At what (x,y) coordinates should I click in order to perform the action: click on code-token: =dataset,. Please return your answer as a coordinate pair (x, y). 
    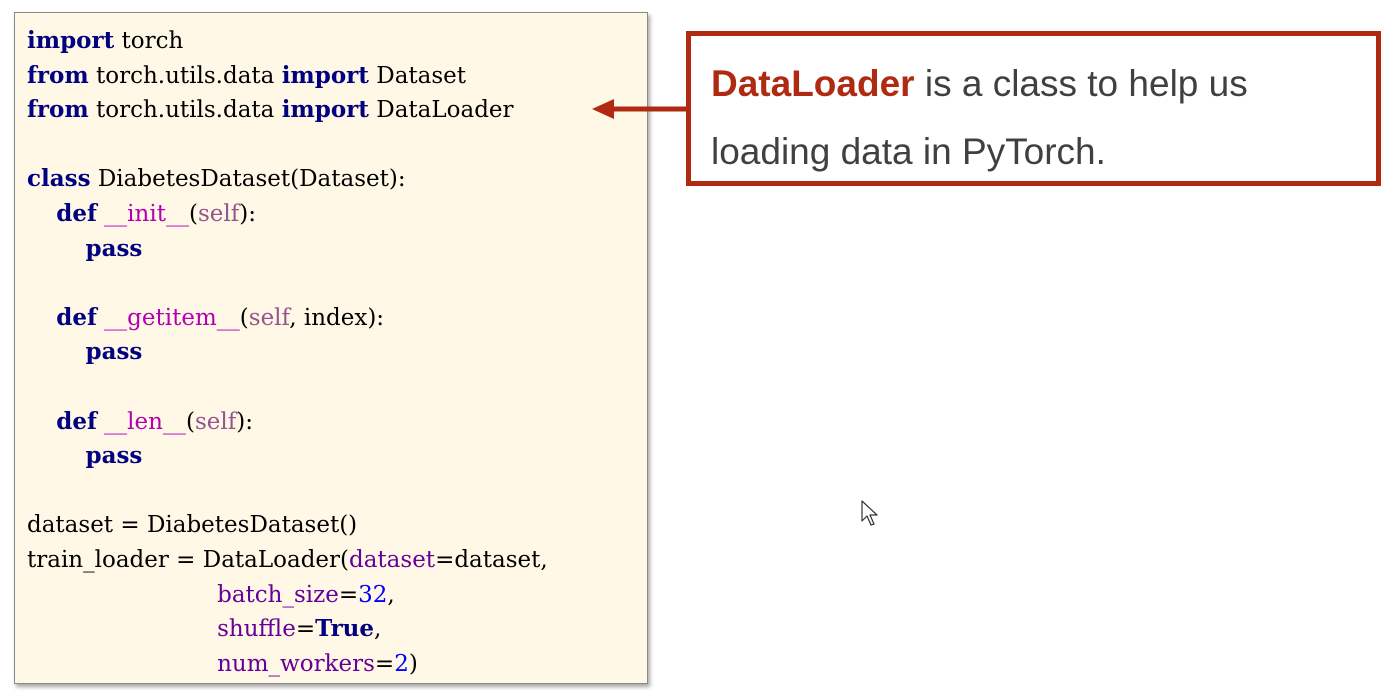
    Looking at the image, I should click on (491, 559).